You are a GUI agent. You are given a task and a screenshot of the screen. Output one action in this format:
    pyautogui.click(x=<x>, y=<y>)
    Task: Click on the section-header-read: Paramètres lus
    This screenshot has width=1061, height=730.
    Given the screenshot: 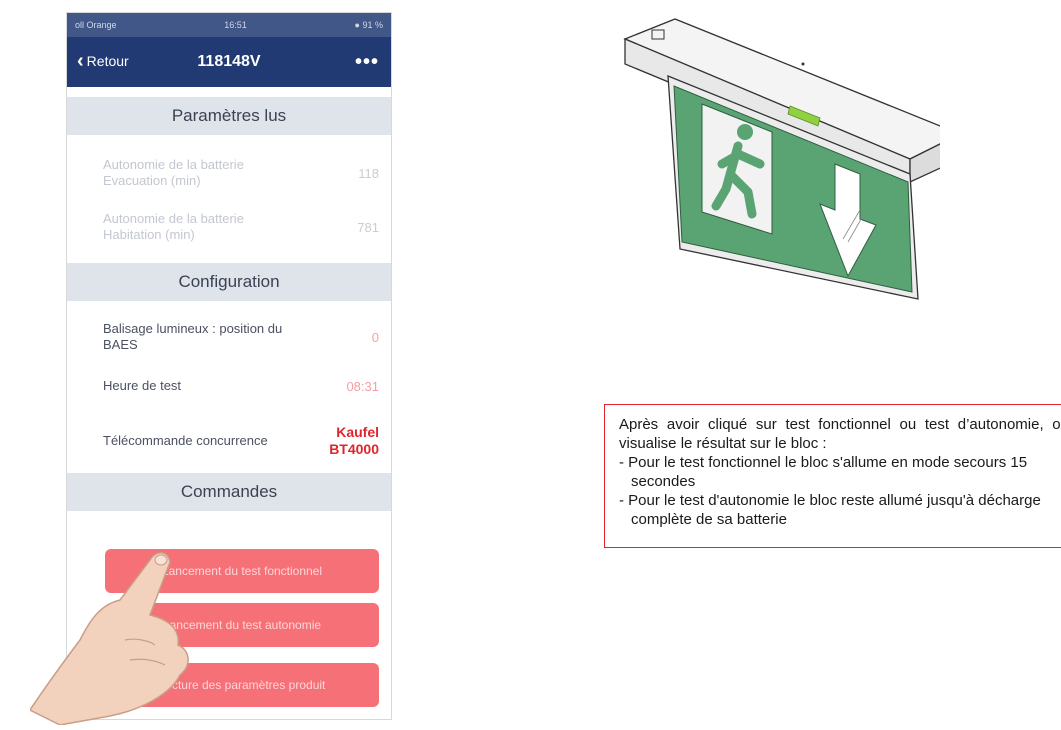 What is the action you would take?
    pyautogui.click(x=229, y=116)
    